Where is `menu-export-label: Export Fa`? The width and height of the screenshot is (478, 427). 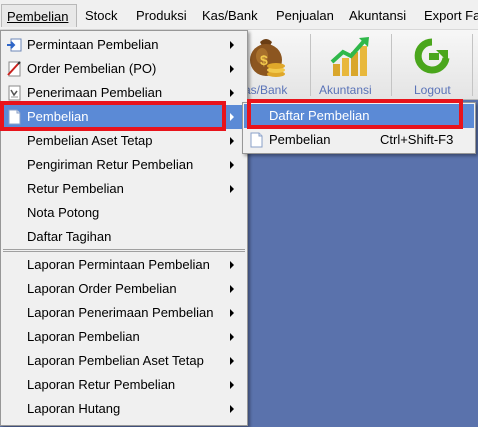
menu-export-label: Export Fa is located at coordinates (451, 15).